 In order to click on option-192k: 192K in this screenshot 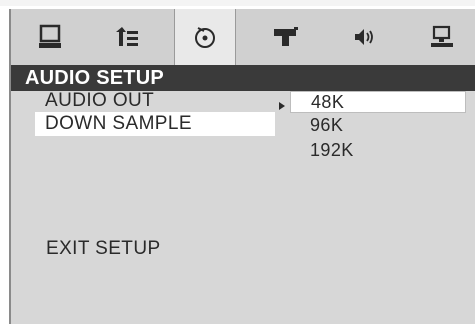, I will do `click(332, 150)`.